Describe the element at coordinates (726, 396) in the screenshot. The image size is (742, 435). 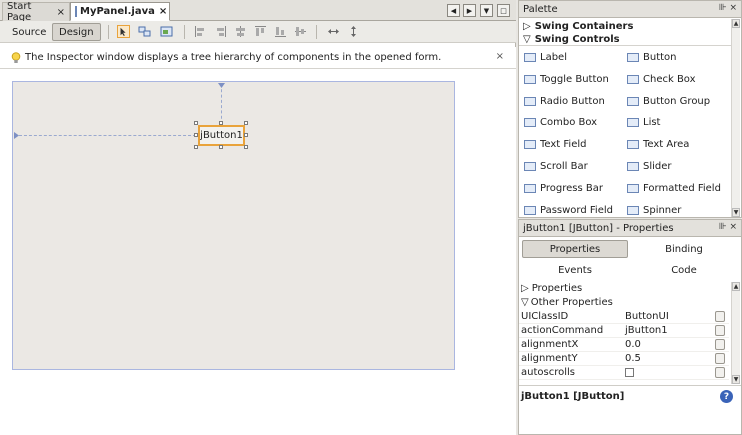
I see `help-icon: ?` at that location.